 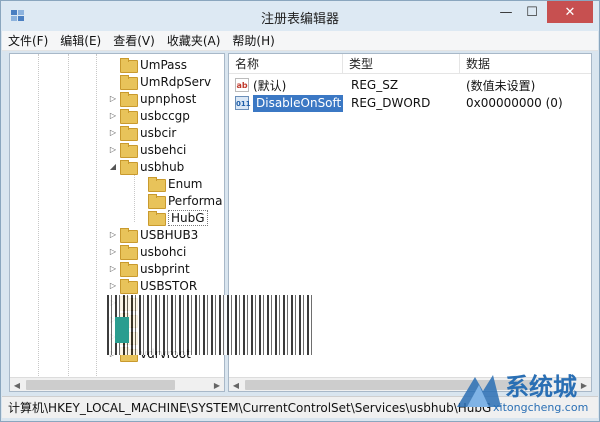 What do you see at coordinates (532, 12) in the screenshot?
I see `maximize-icon: ☐` at bounding box center [532, 12].